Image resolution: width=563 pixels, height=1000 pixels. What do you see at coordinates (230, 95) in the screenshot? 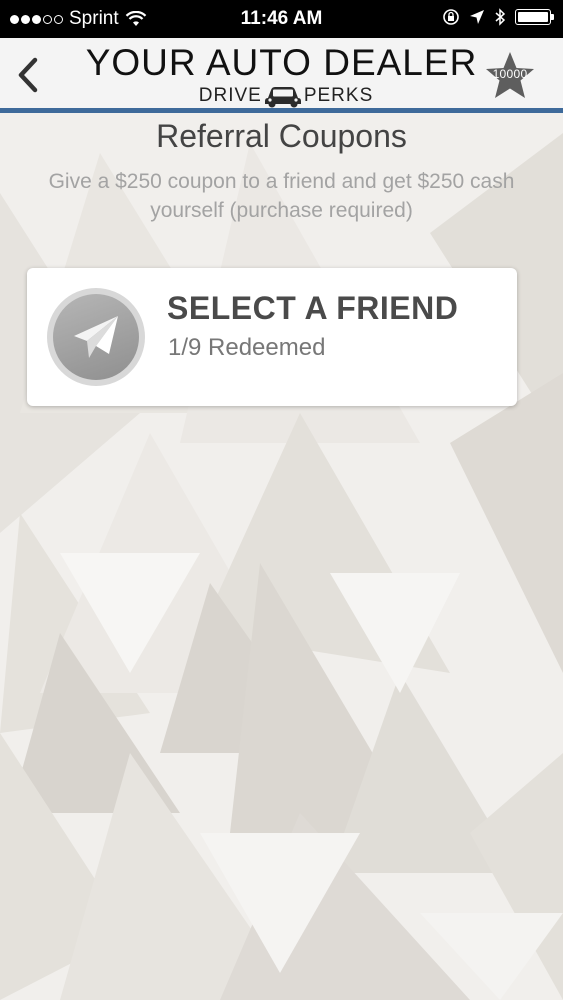
I see `brand-drive-label: DRIVE` at bounding box center [230, 95].